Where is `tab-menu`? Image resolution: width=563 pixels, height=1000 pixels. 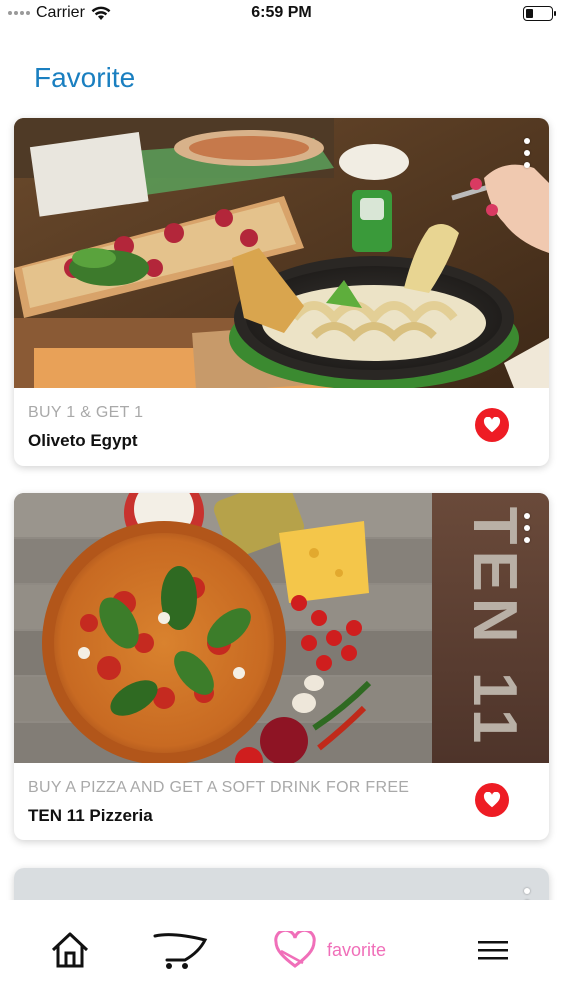
tab-menu is located at coordinates (493, 950).